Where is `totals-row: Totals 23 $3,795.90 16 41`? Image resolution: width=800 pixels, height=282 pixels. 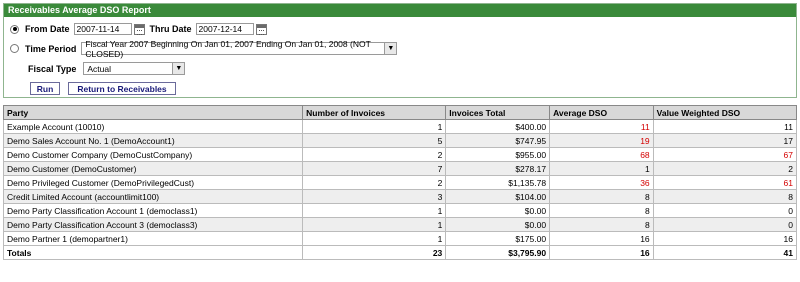
totals-row: Totals 23 $3,795.90 16 41 is located at coordinates (400, 252).